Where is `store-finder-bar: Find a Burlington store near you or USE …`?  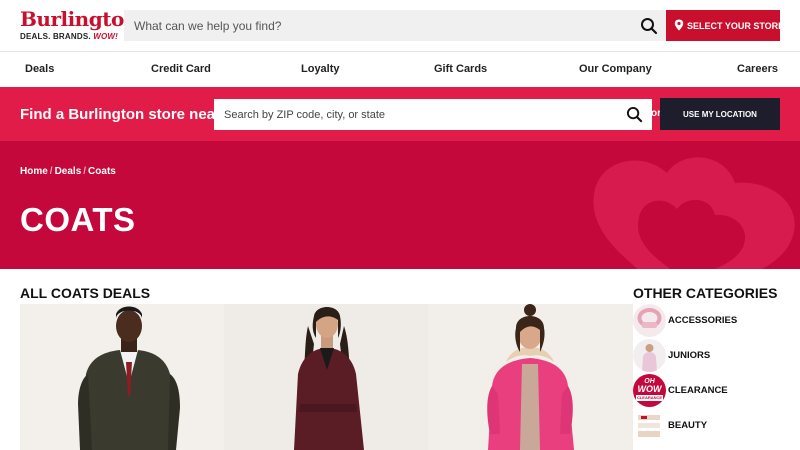 store-finder-bar: Find a Burlington store near you or USE … is located at coordinates (400, 114).